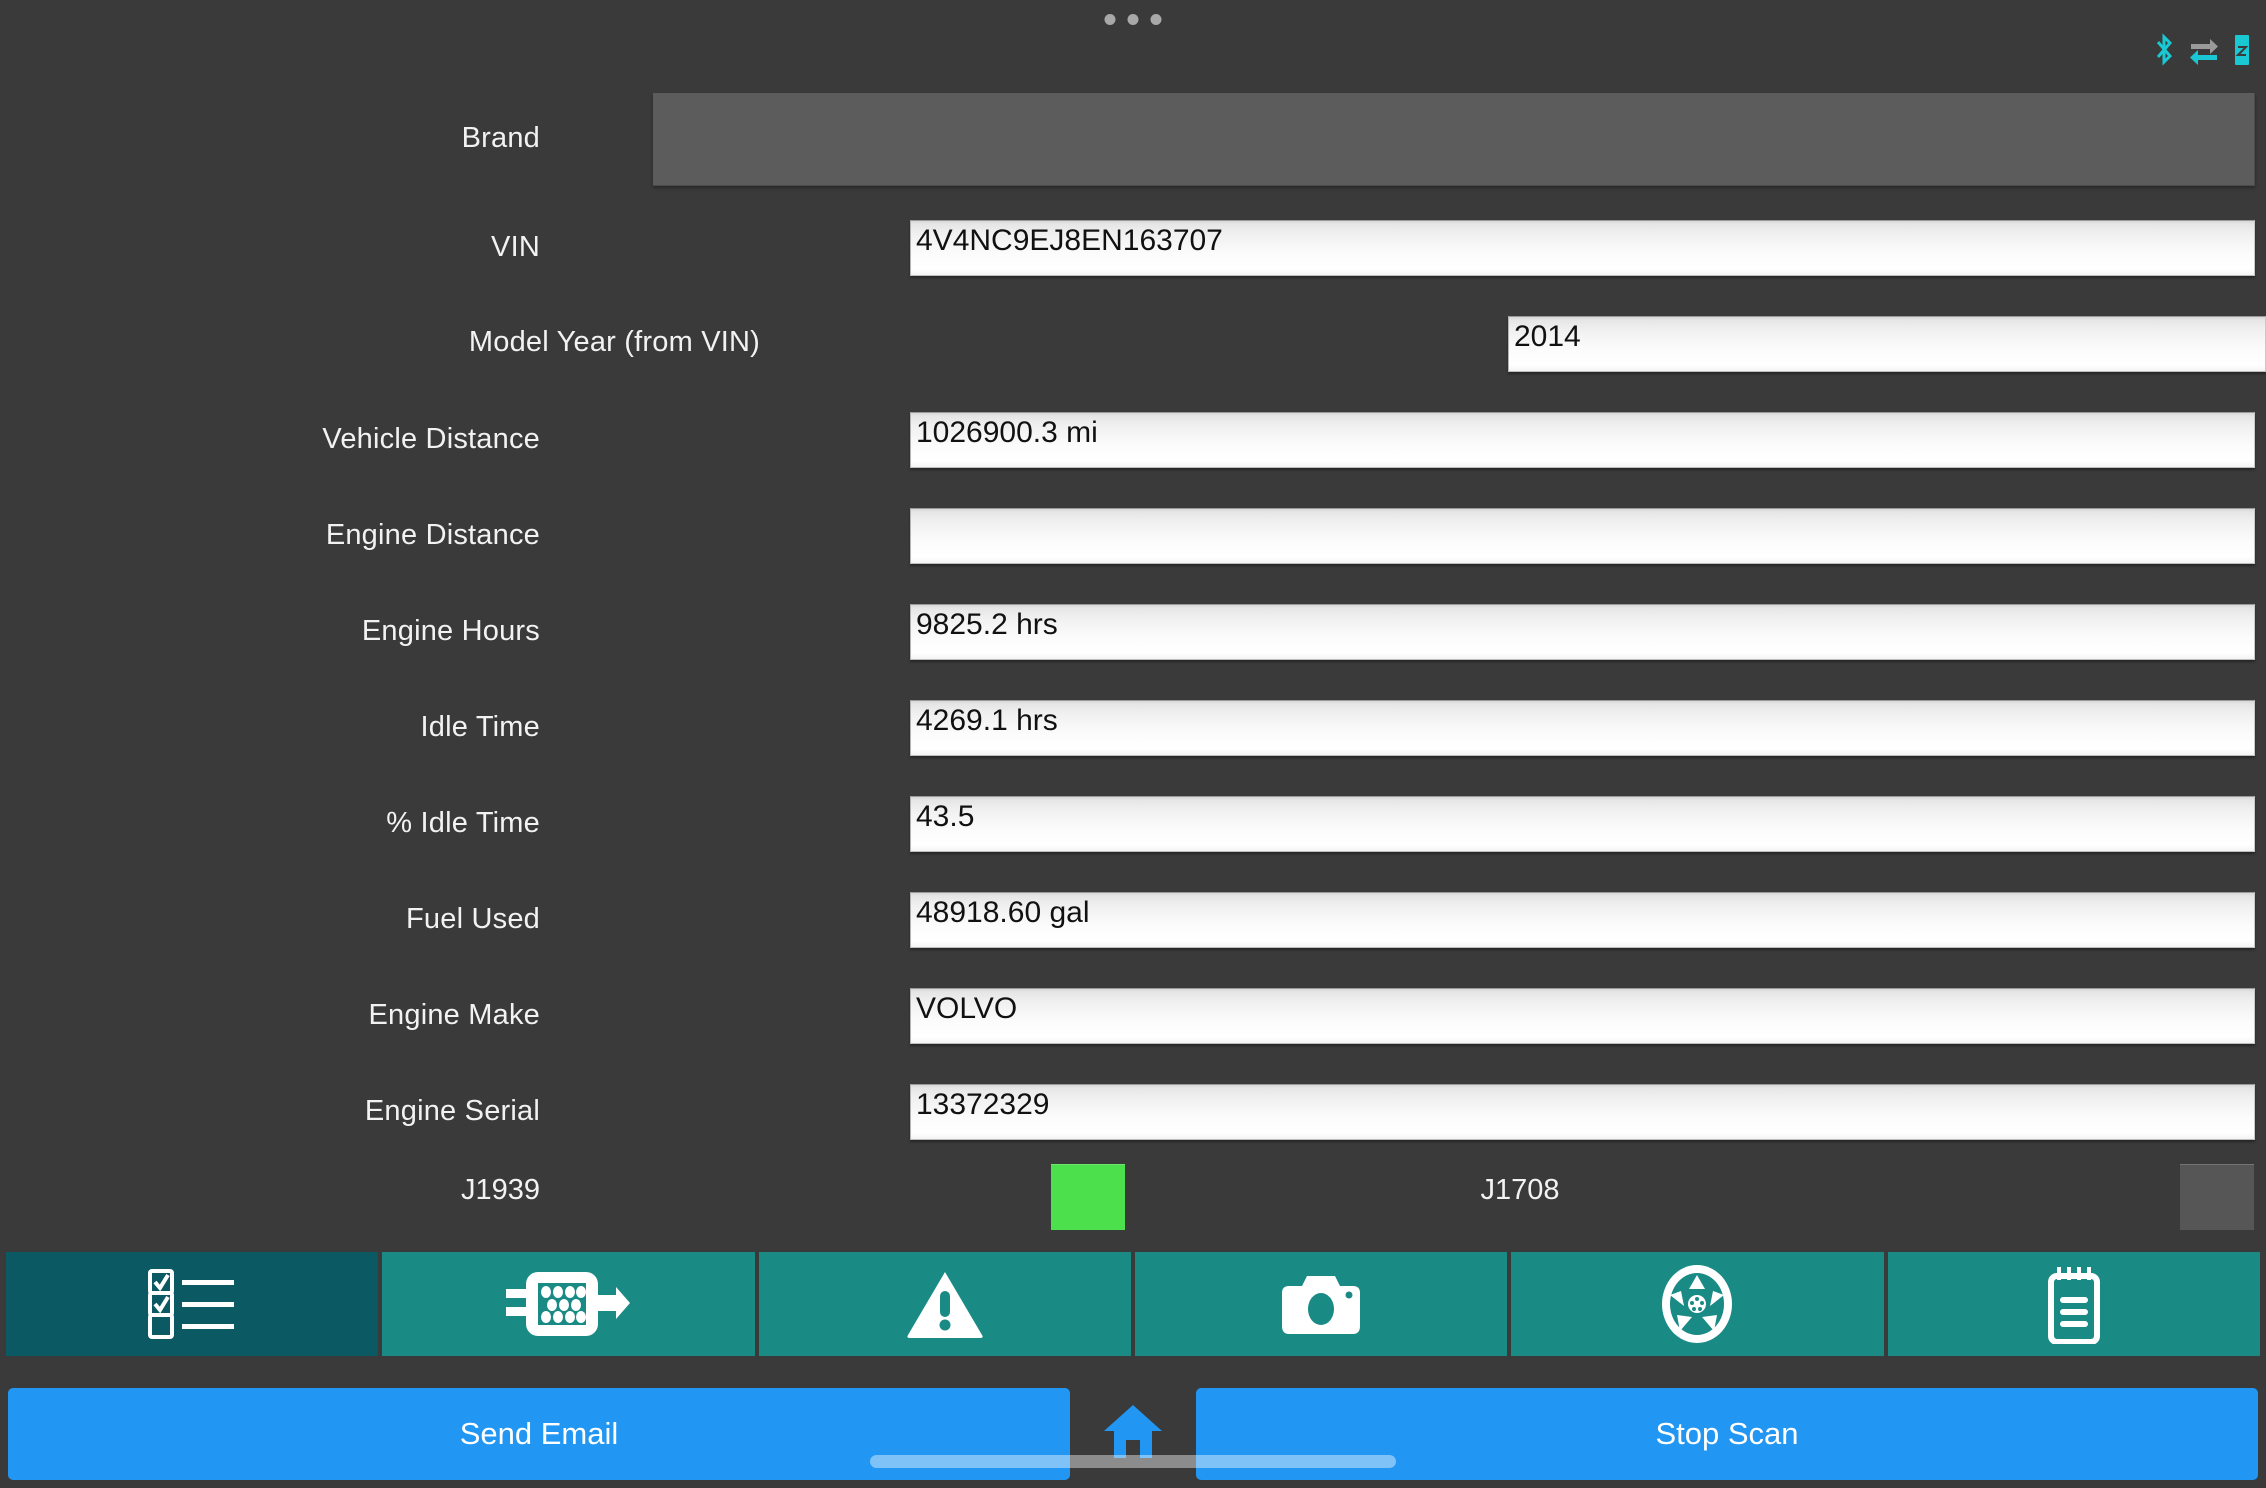 The width and height of the screenshot is (2266, 1488). I want to click on input-idle-time: 4269.1 hrs, so click(1582, 728).